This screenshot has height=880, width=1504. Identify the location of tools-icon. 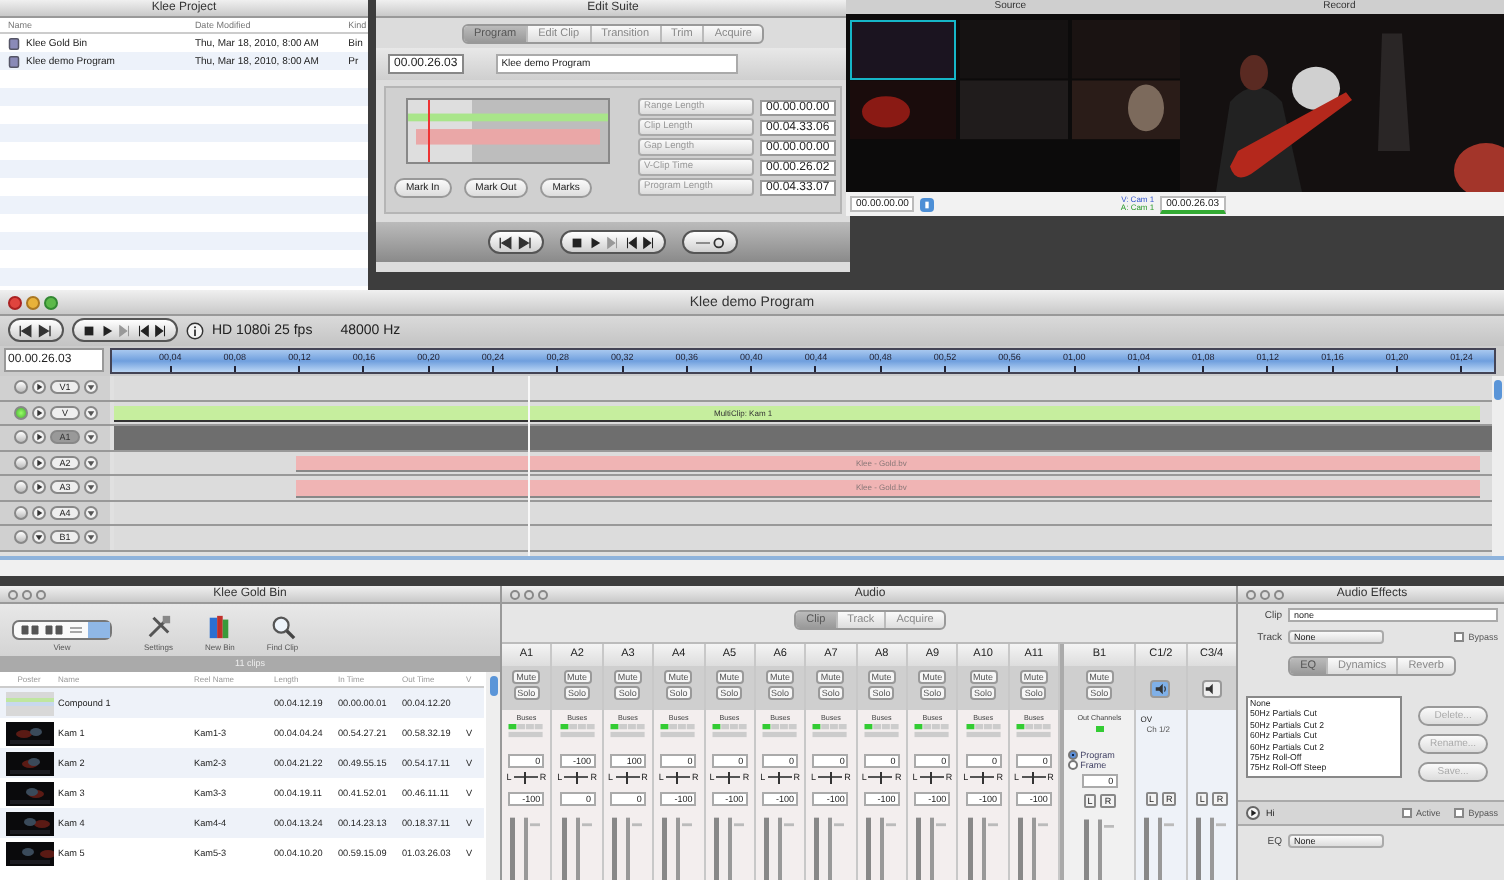
(158, 627).